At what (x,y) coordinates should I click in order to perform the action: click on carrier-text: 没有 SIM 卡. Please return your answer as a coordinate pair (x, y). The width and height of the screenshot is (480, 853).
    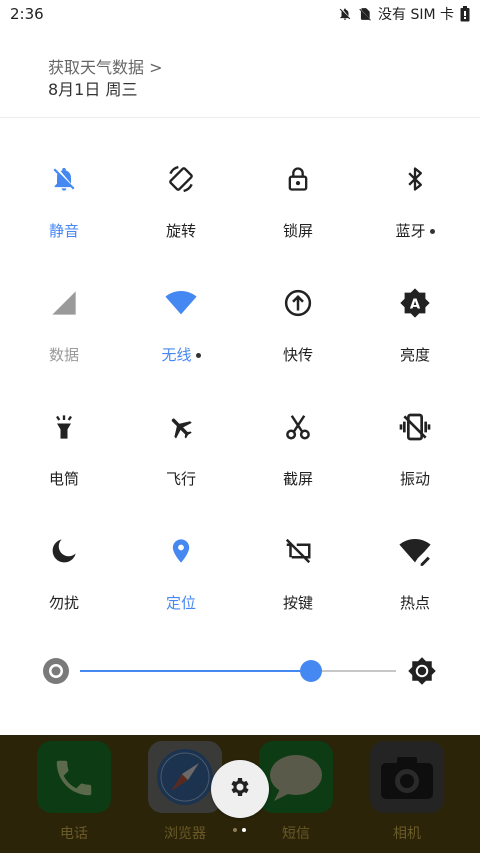
    Looking at the image, I should click on (416, 15).